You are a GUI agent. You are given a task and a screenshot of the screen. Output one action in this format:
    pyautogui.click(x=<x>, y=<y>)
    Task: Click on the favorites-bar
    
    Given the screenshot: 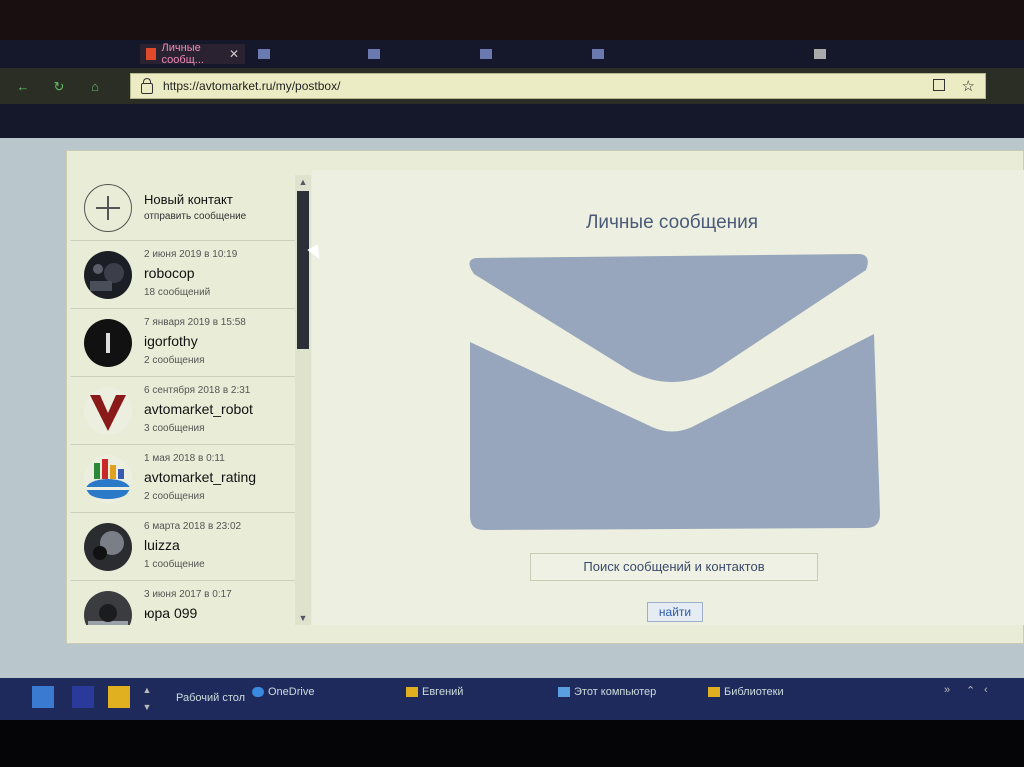 What is the action you would take?
    pyautogui.click(x=512, y=121)
    